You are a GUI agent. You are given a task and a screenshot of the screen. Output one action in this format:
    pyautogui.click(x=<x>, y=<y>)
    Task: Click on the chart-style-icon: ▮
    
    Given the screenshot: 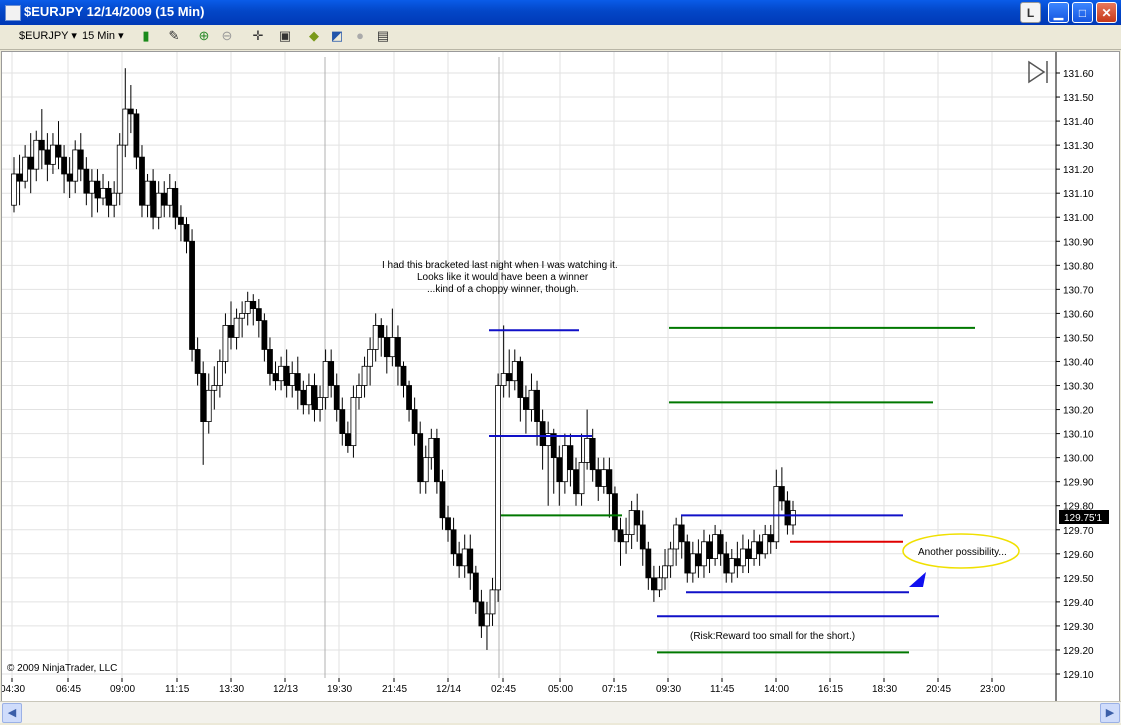 What is the action you would take?
    pyautogui.click(x=146, y=36)
    